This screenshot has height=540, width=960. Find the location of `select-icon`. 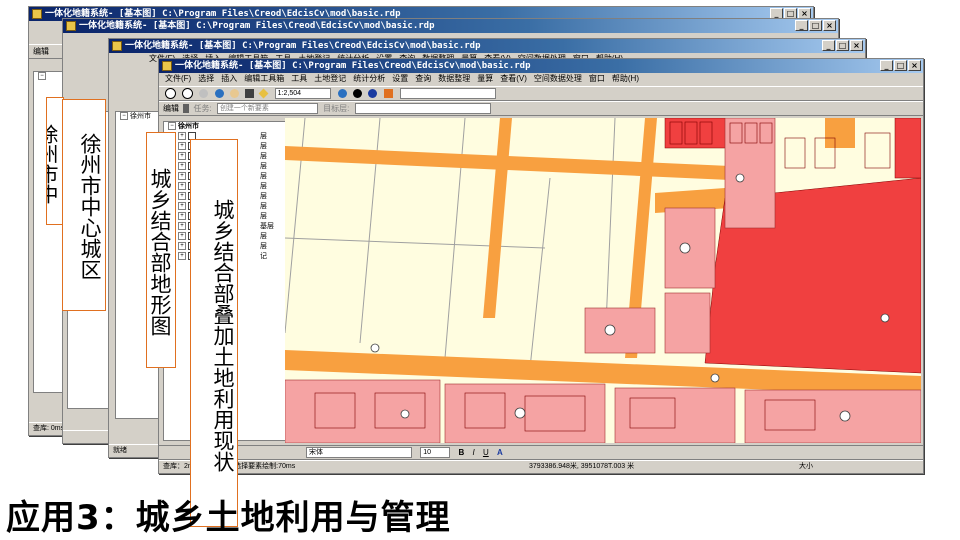

select-icon is located at coordinates (250, 94).